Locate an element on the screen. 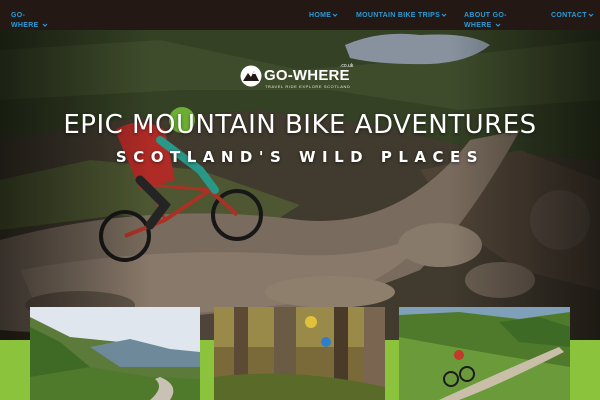 The image size is (600, 400). nav-brand-label: GO-WHERE is located at coordinates (25, 20).